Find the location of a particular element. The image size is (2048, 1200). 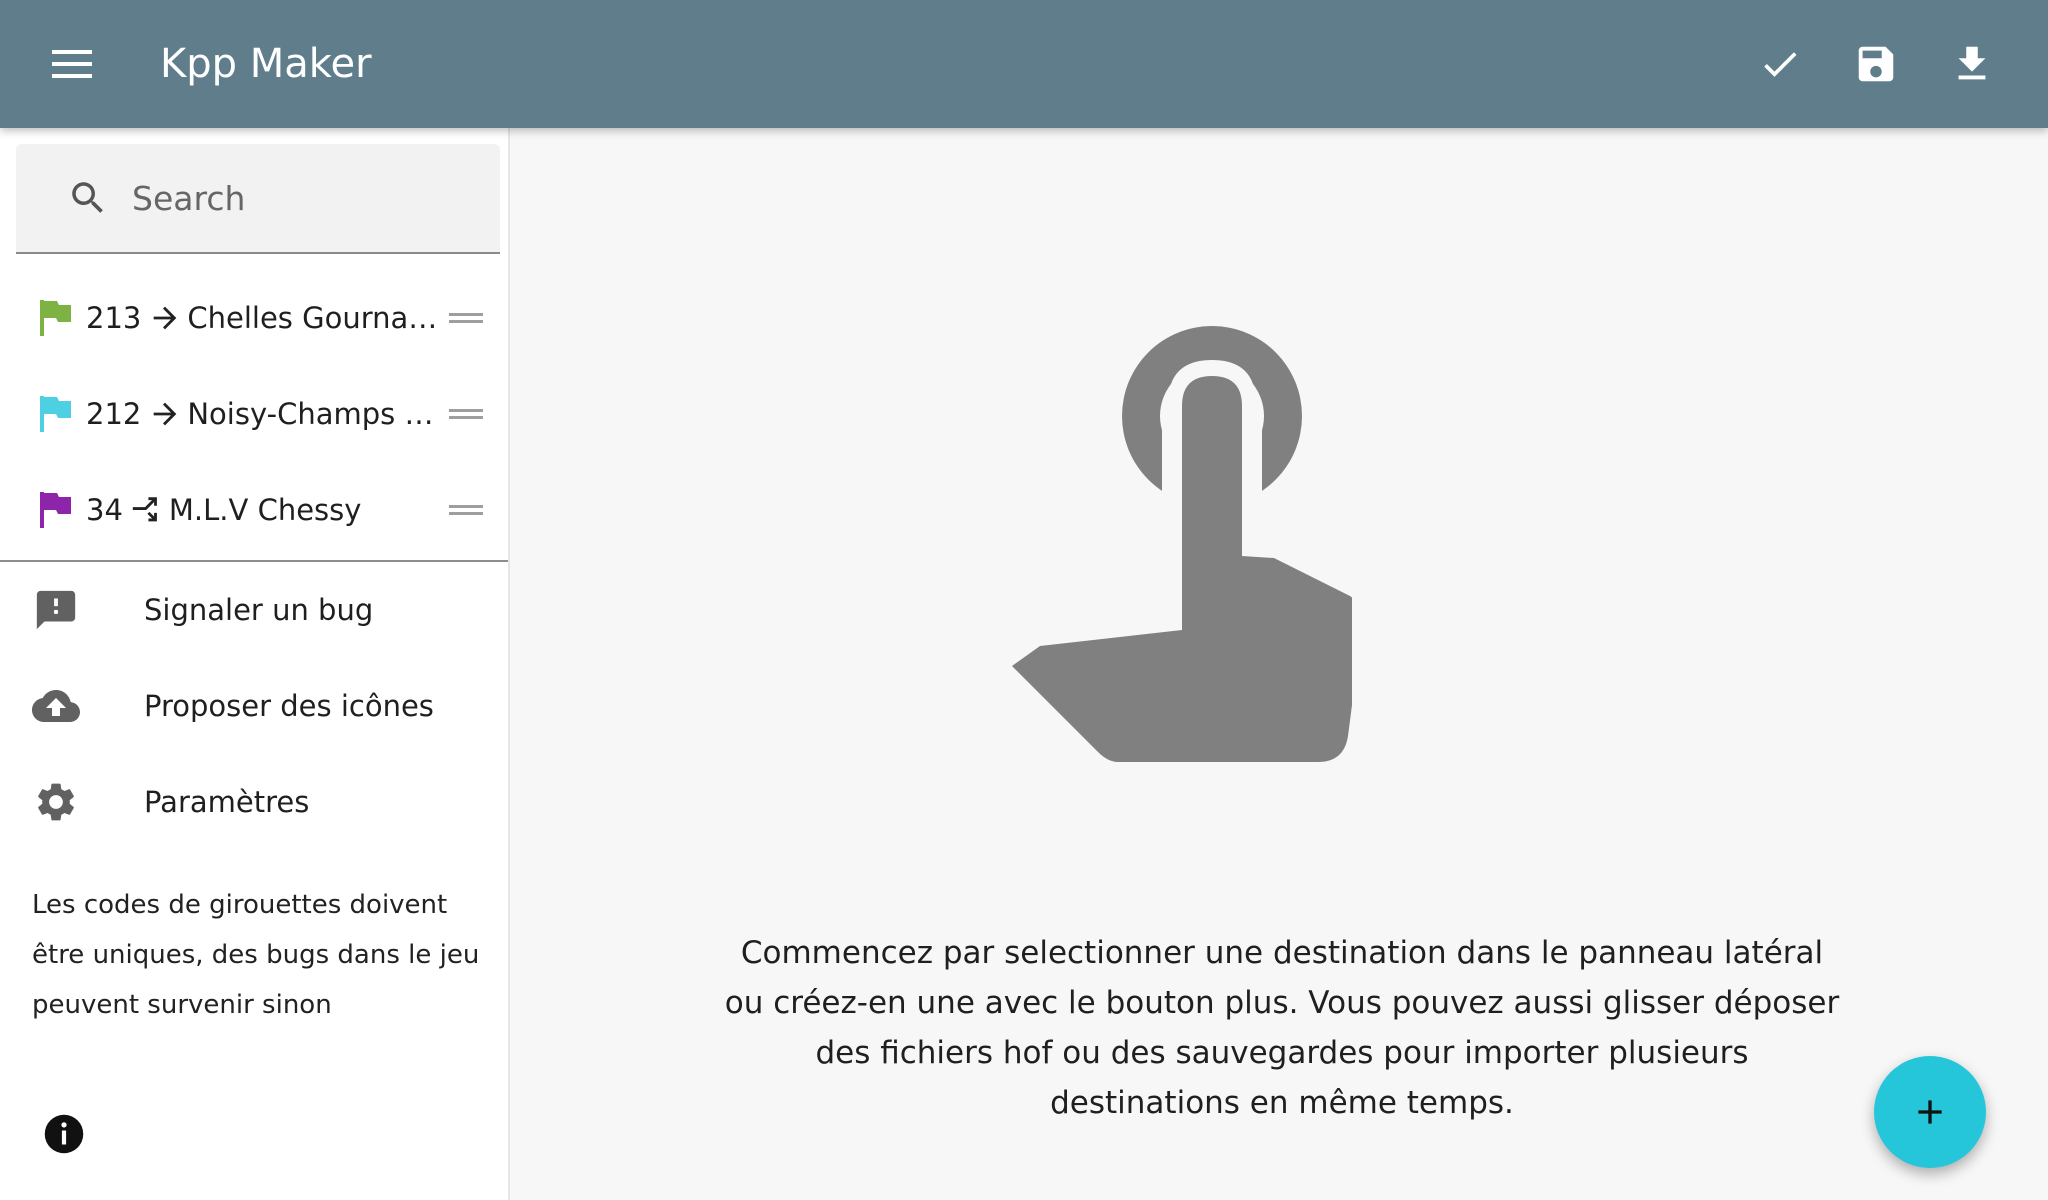

cloud-upload-icon is located at coordinates (56, 706).